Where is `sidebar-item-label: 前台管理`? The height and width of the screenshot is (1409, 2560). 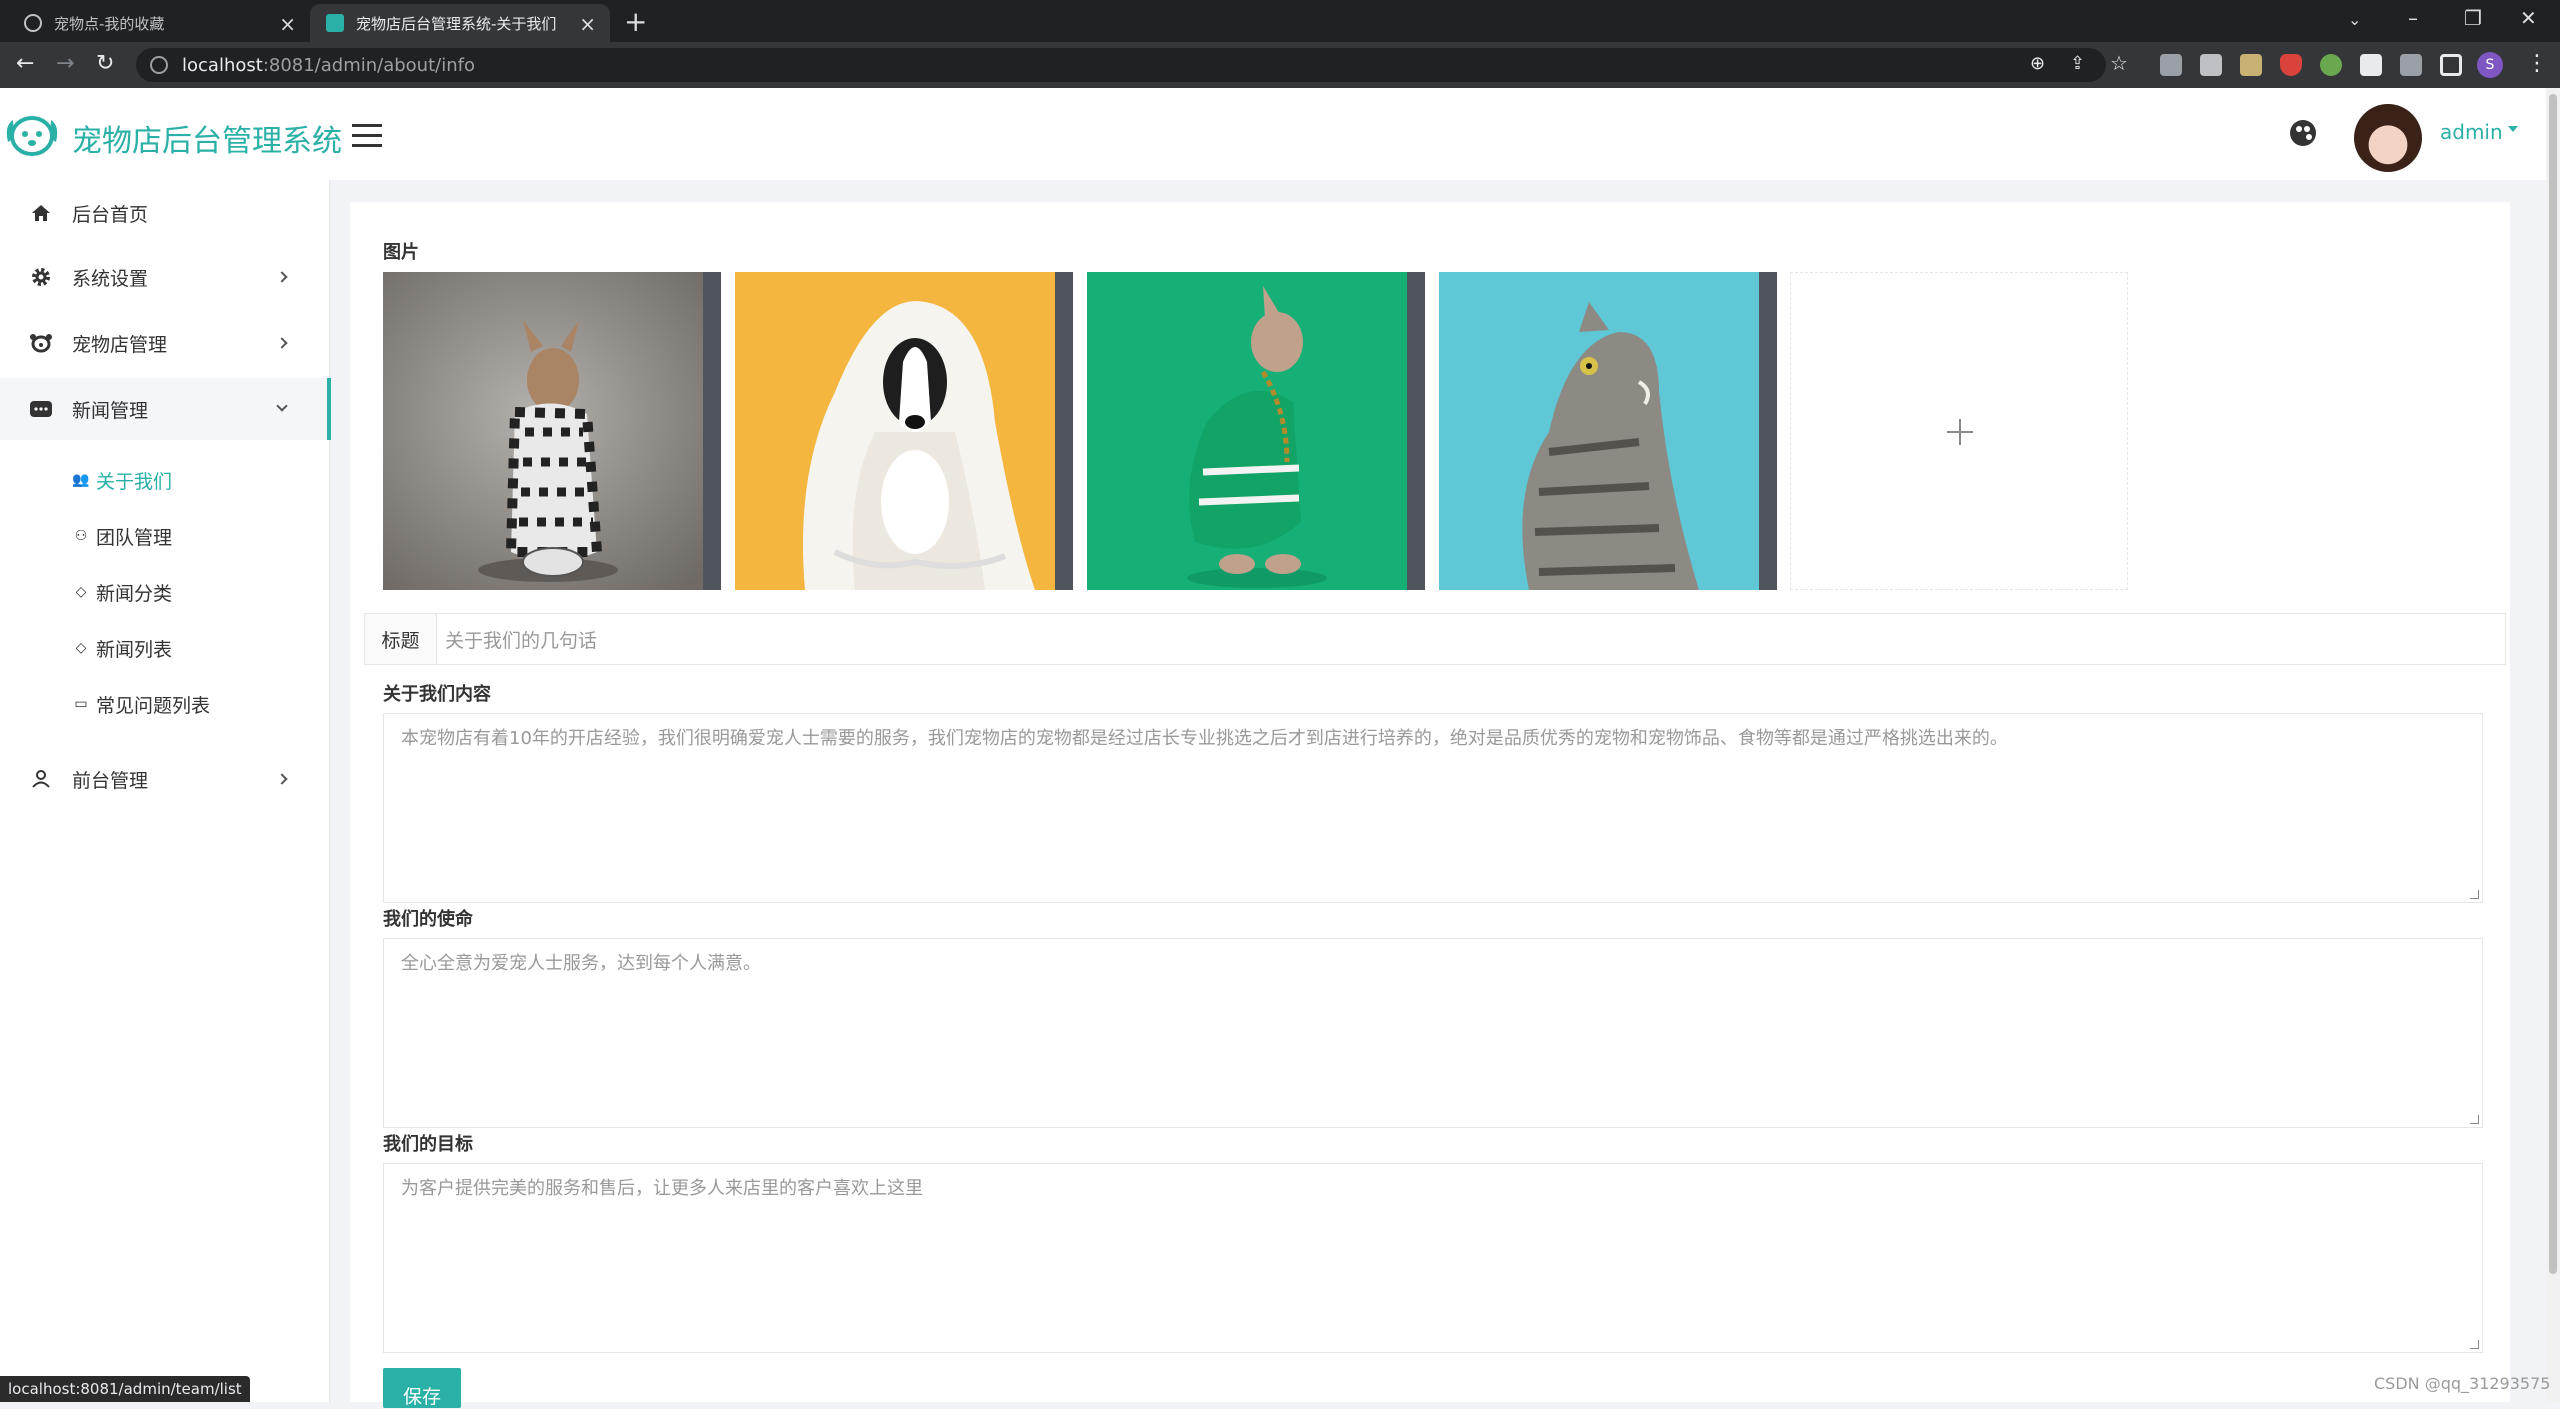 sidebar-item-label: 前台管理 is located at coordinates (110, 780).